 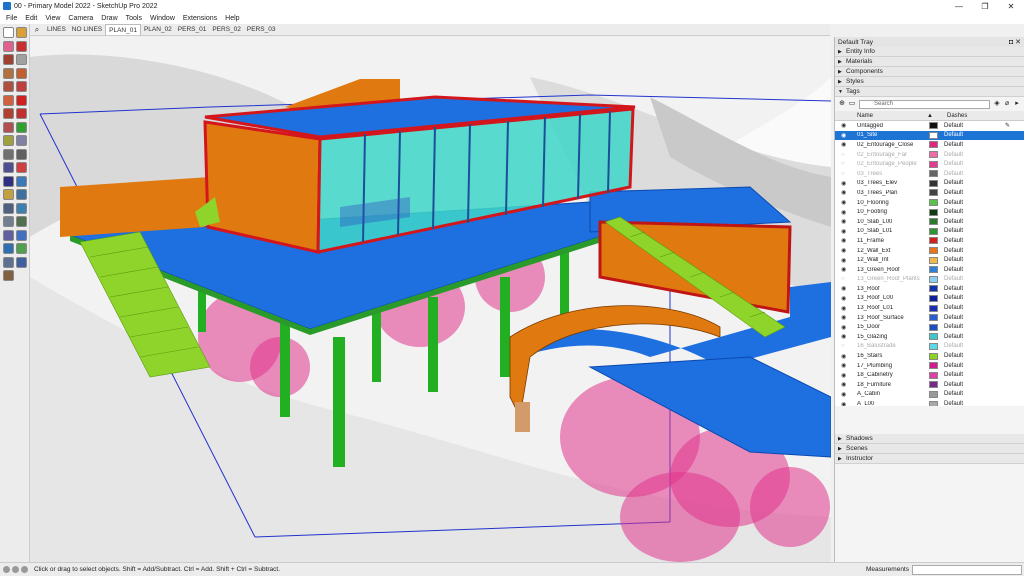 I want to click on dashes-icon: ⌀, so click(x=1007, y=104).